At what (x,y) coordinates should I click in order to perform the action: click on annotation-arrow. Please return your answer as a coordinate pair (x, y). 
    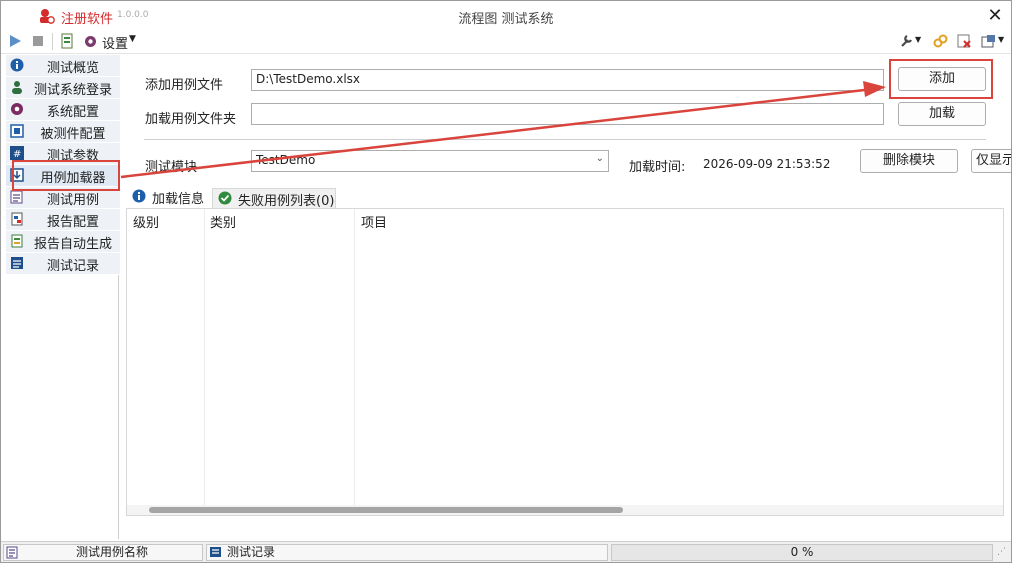
    Looking at the image, I should click on (503, 130).